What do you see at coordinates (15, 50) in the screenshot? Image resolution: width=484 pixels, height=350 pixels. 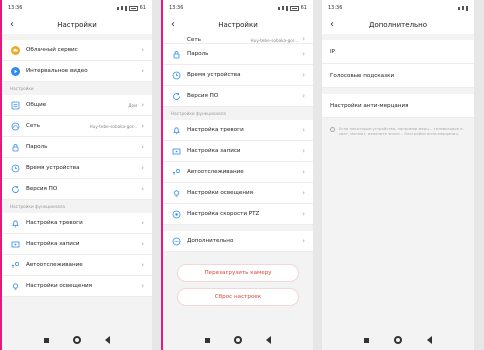 I see `cloud-icon` at bounding box center [15, 50].